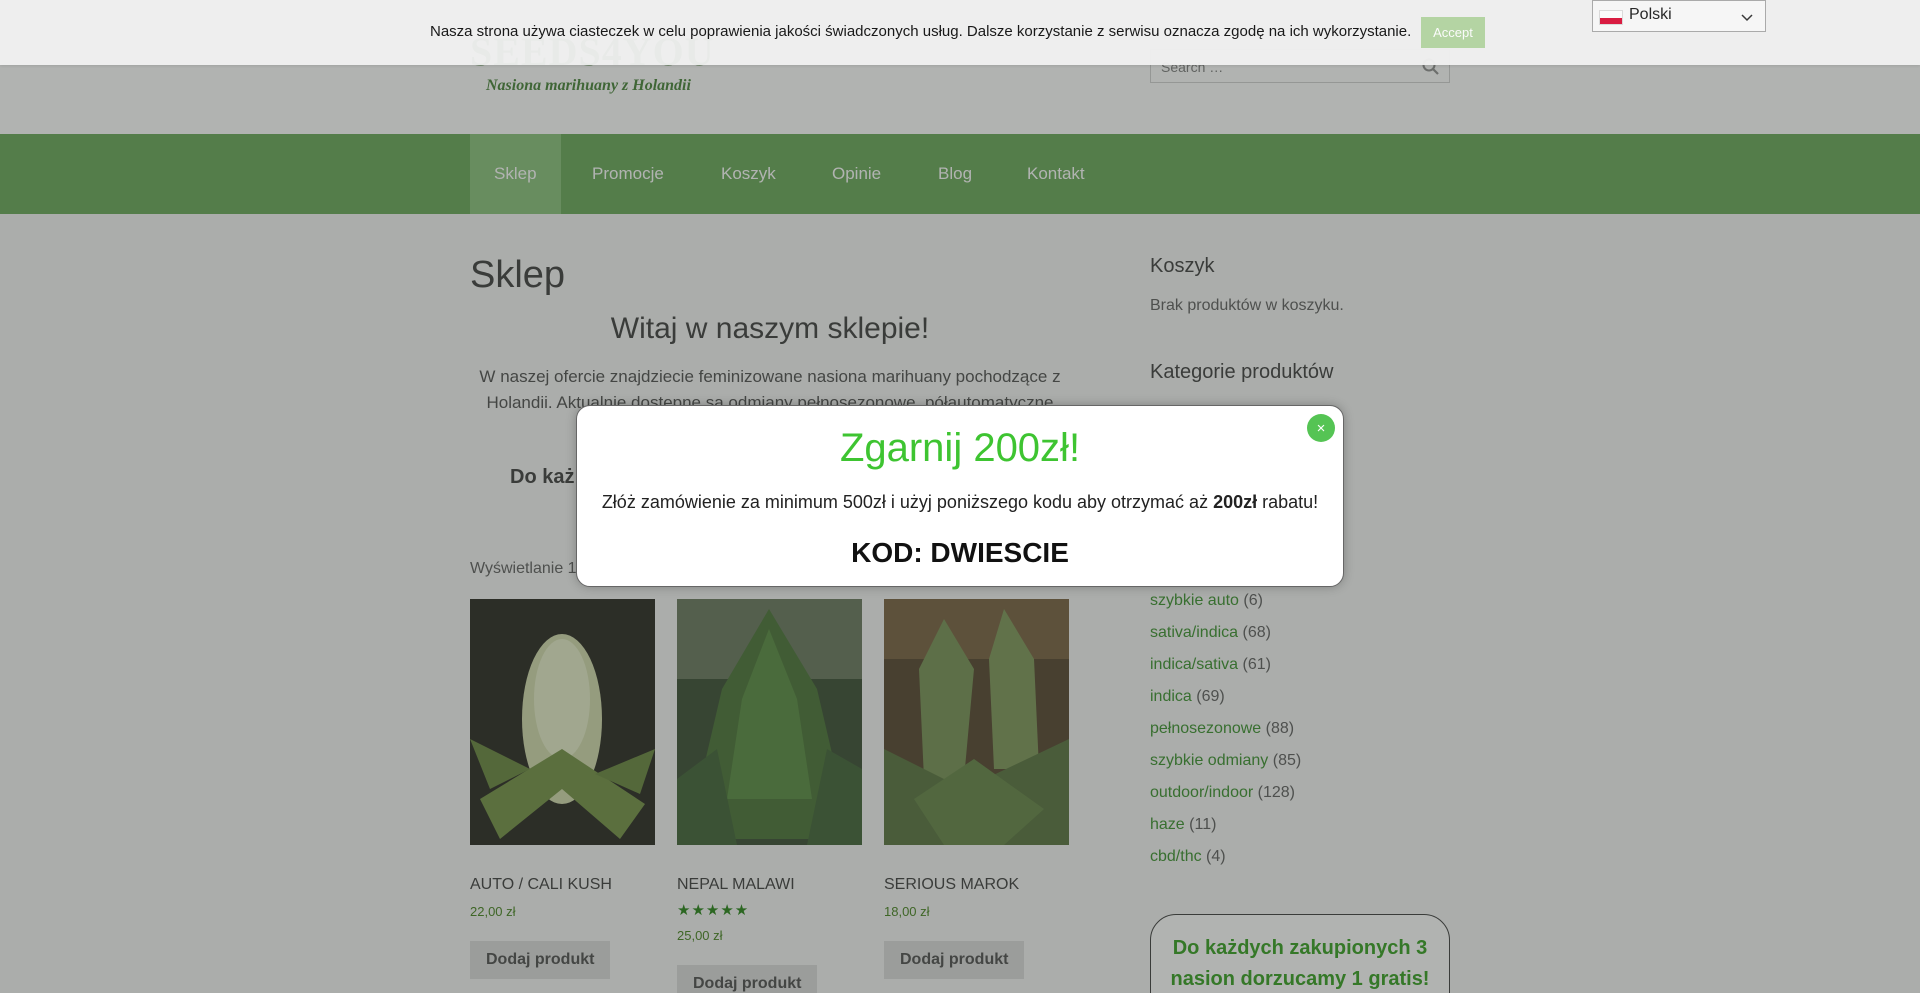 Image resolution: width=1920 pixels, height=993 pixels. What do you see at coordinates (1679, 16) in the screenshot?
I see `language-select: Polski` at bounding box center [1679, 16].